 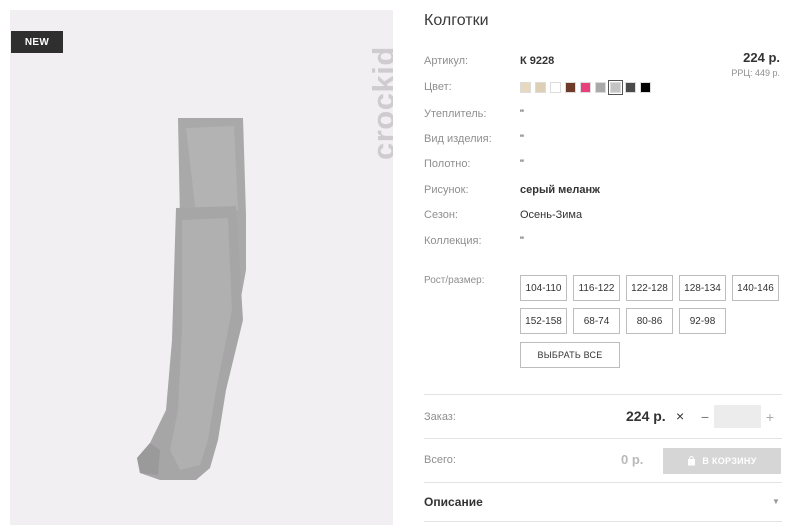 I want to click on size-option: 104-110, so click(x=543, y=288).